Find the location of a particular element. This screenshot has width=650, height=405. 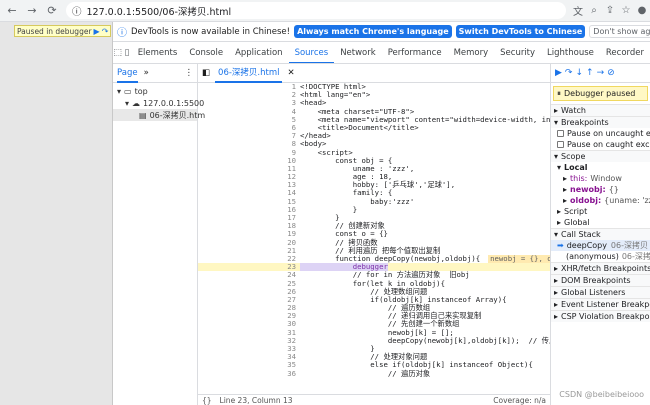

tab-application: Application is located at coordinates (259, 52).